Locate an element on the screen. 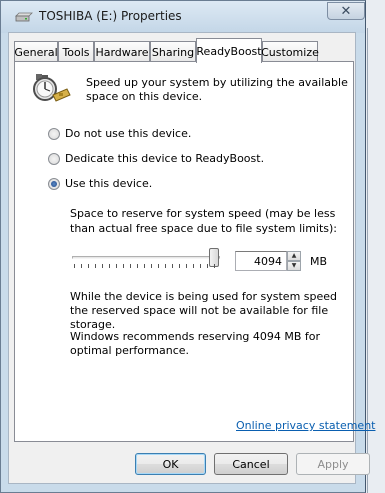 The width and height of the screenshot is (385, 493). tab-tools: Tools is located at coordinates (76, 51).